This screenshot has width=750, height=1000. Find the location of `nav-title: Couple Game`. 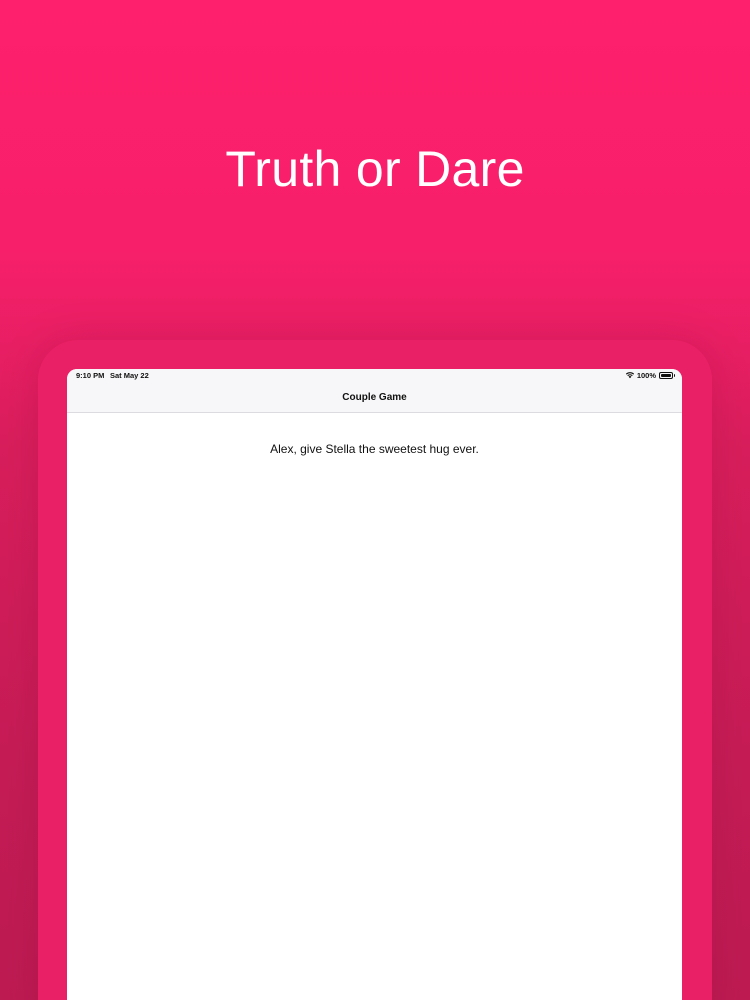

nav-title: Couple Game is located at coordinates (374, 397).